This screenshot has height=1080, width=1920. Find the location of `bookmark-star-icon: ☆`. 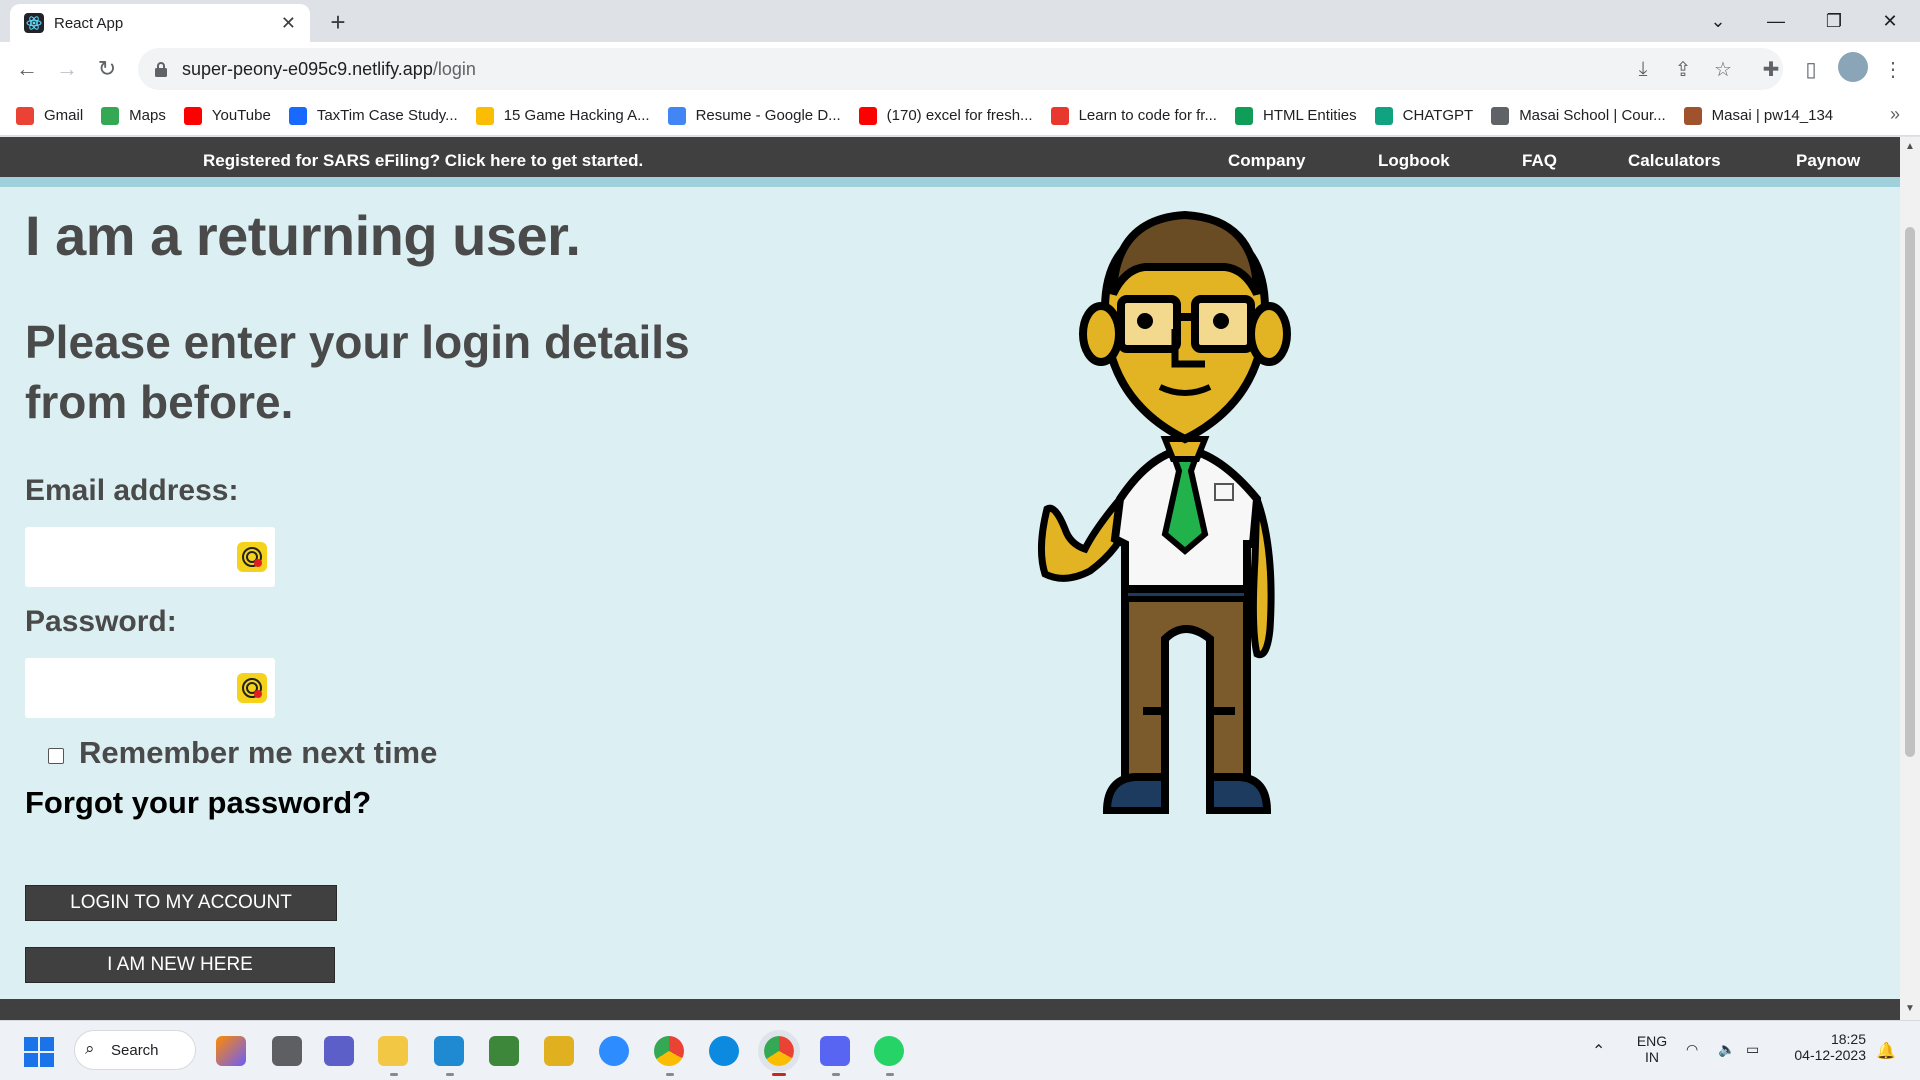

bookmark-star-icon: ☆ is located at coordinates (1723, 69).